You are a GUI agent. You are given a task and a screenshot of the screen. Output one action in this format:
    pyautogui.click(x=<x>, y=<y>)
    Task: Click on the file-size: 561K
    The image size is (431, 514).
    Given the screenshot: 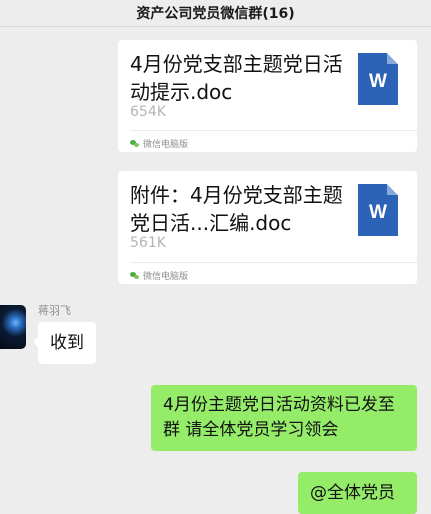 What is the action you would take?
    pyautogui.click(x=148, y=243)
    